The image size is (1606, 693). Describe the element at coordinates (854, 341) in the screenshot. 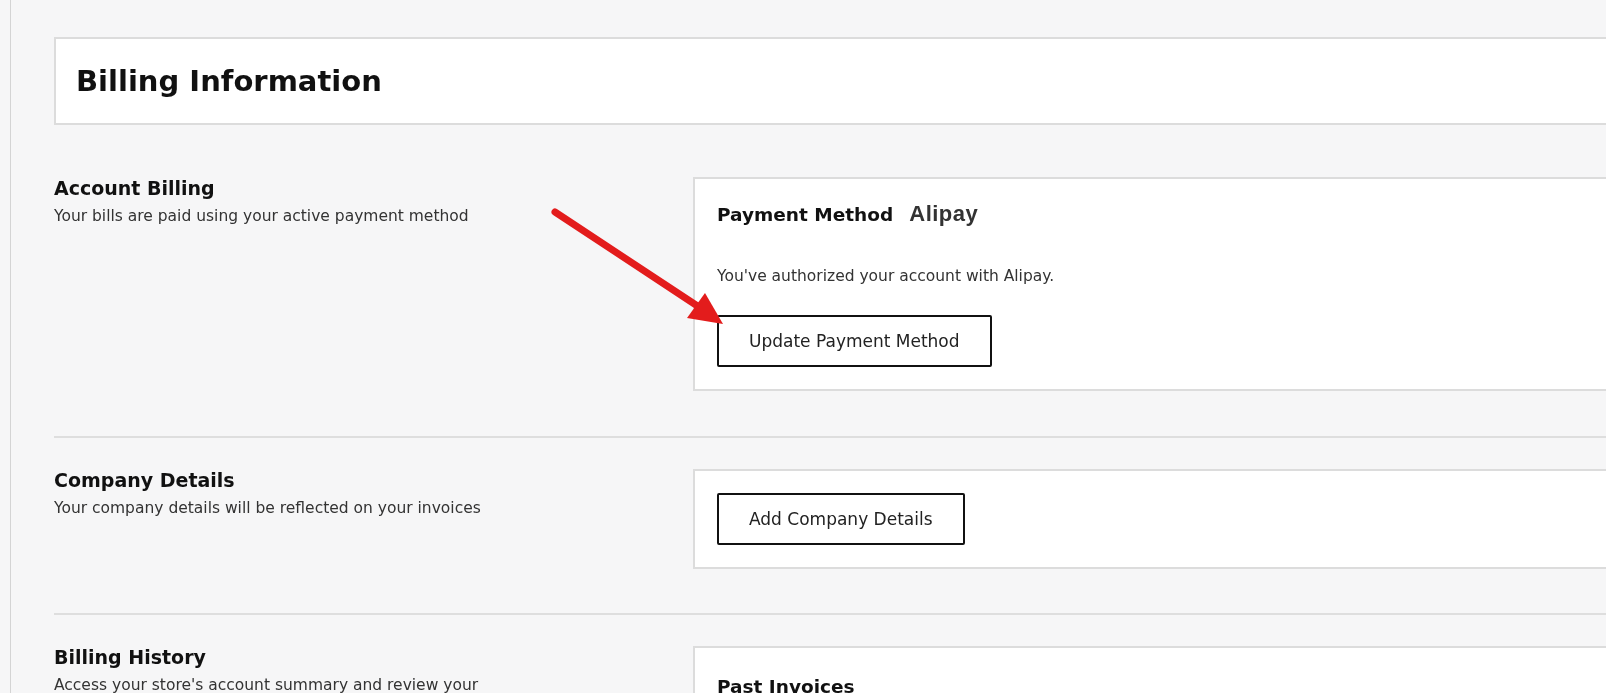

I see `update-payment-button: Update Payment Method` at that location.